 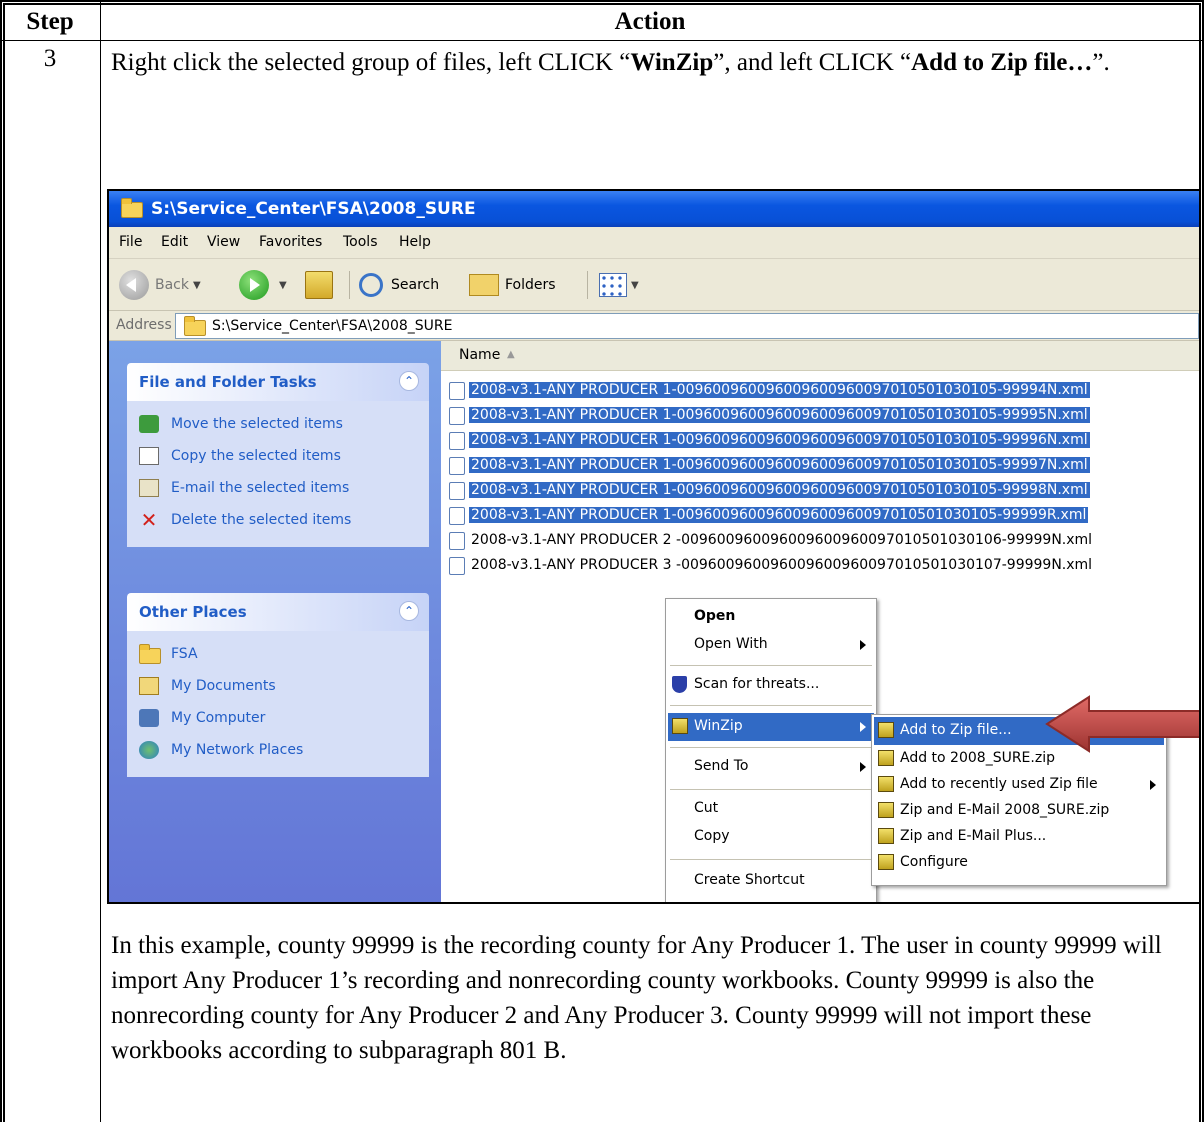 I want to click on panel-header: File and Folder Tasks ⌃, so click(x=278, y=382).